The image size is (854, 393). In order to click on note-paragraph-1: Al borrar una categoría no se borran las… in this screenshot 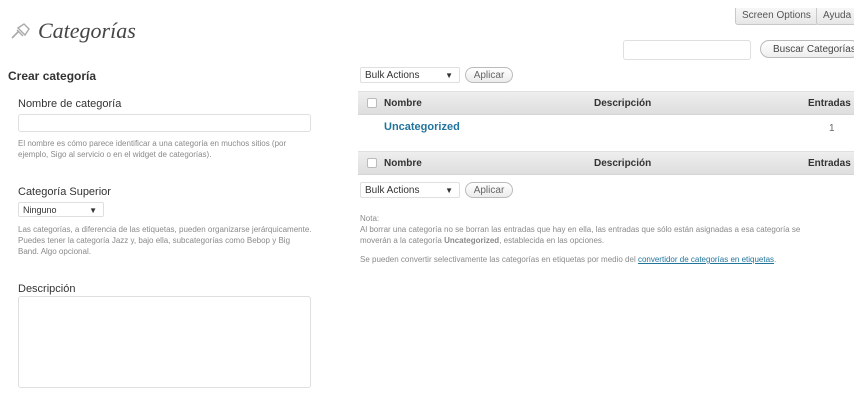, I will do `click(595, 235)`.